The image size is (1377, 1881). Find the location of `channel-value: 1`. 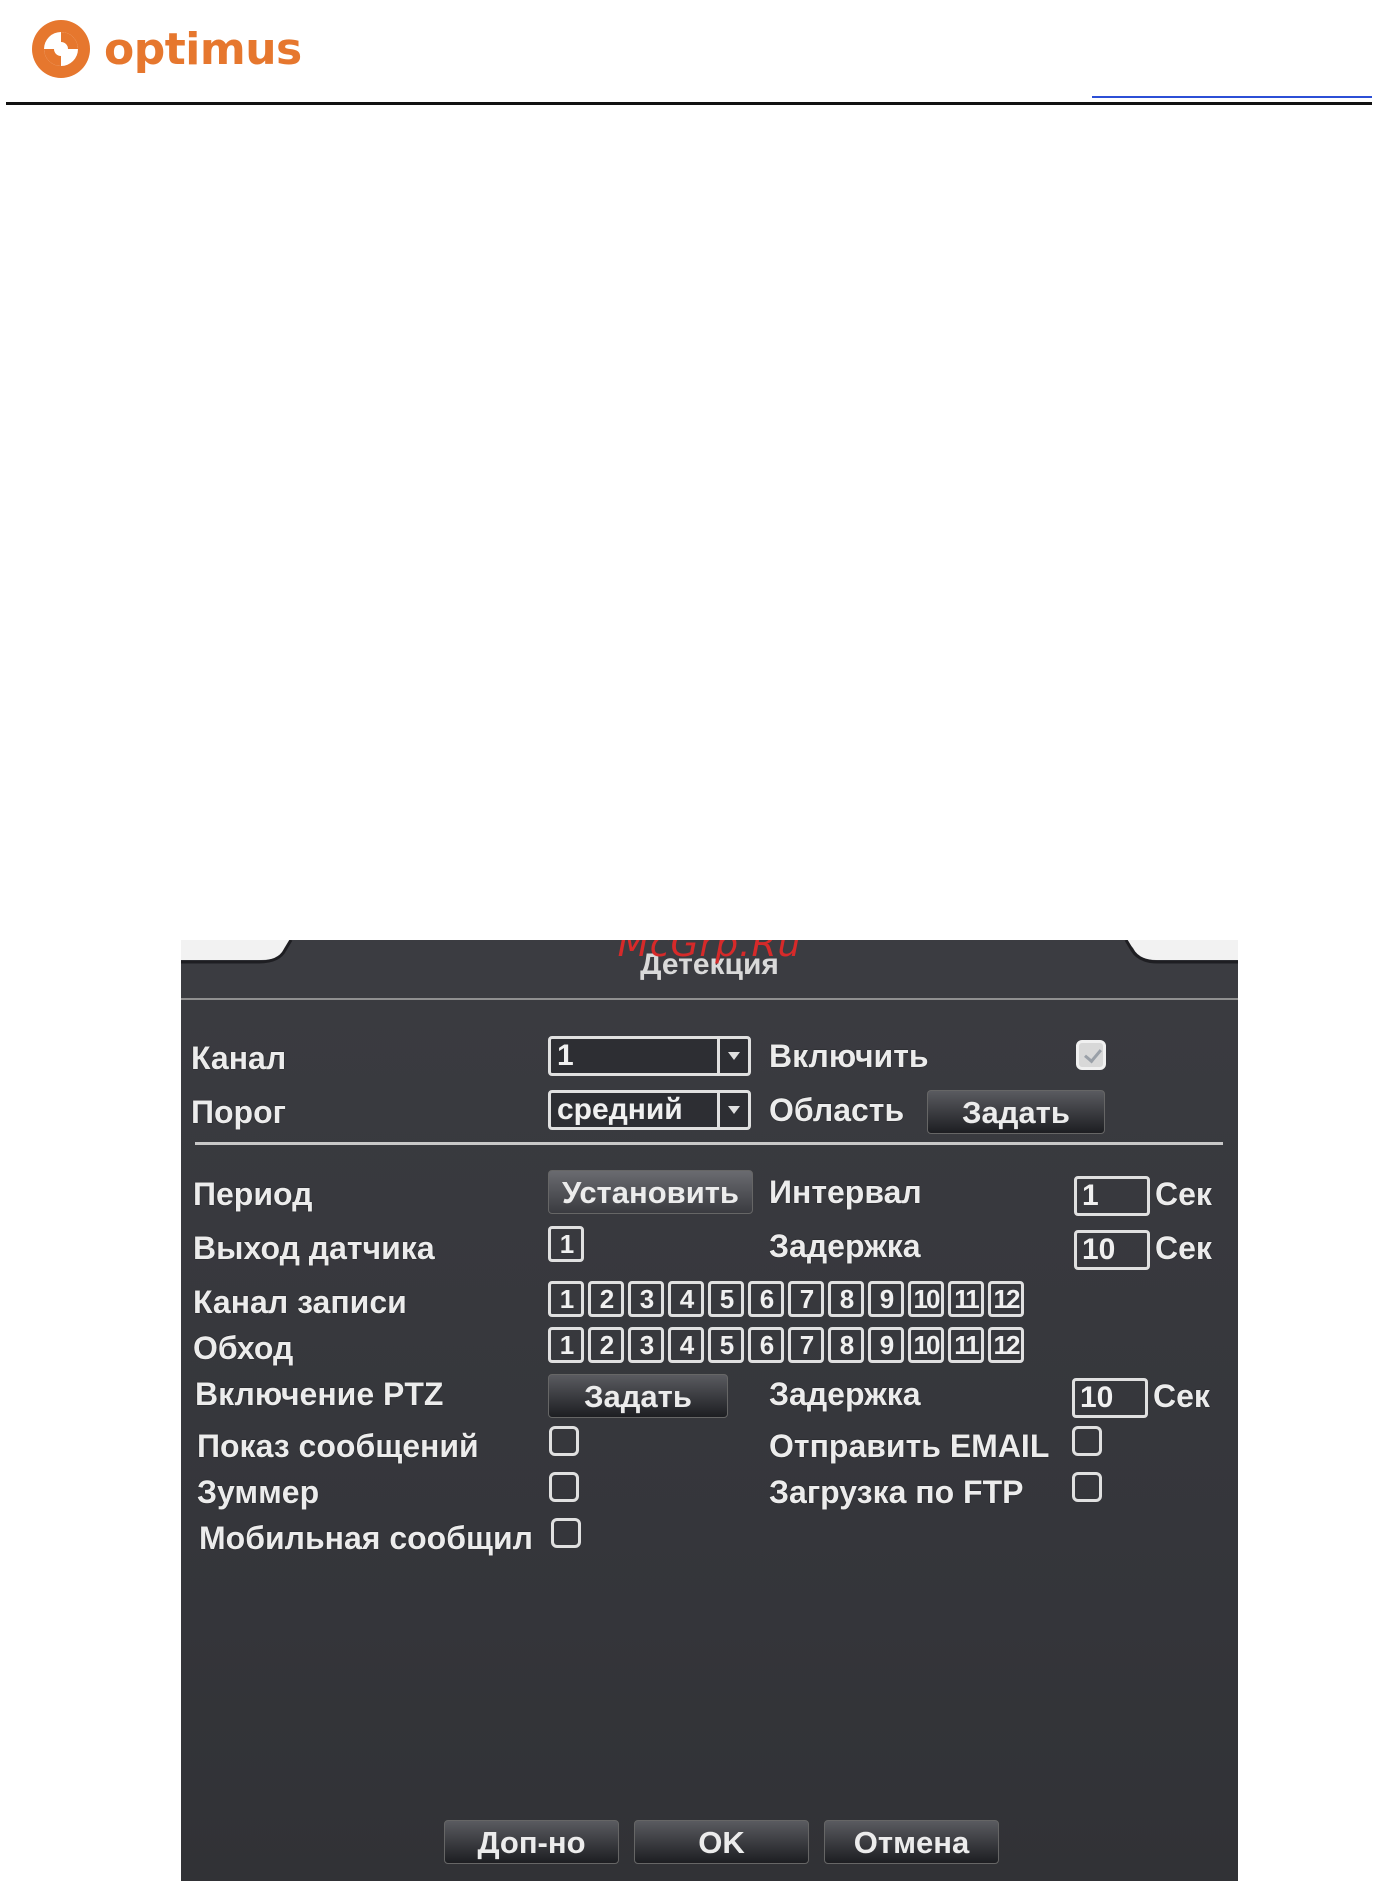

channel-value: 1 is located at coordinates (565, 1055).